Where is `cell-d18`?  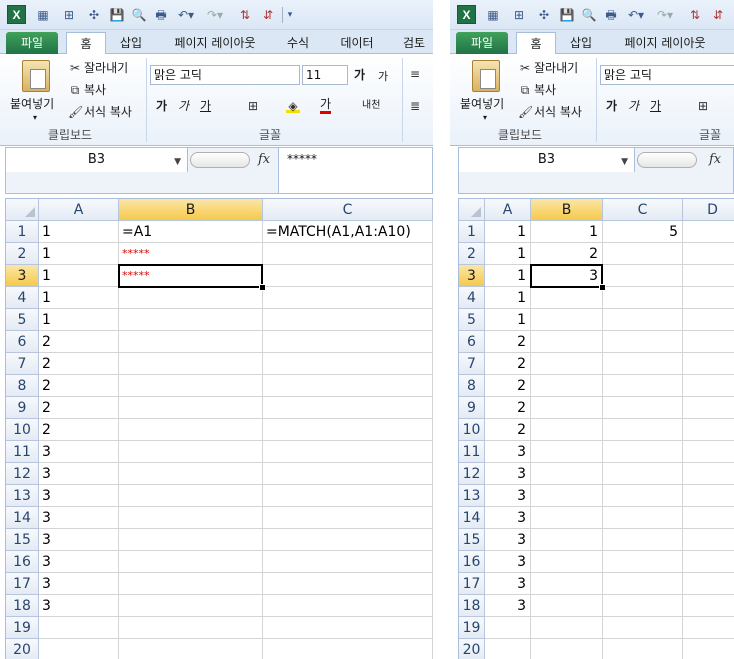
cell-d18 is located at coordinates (708, 606).